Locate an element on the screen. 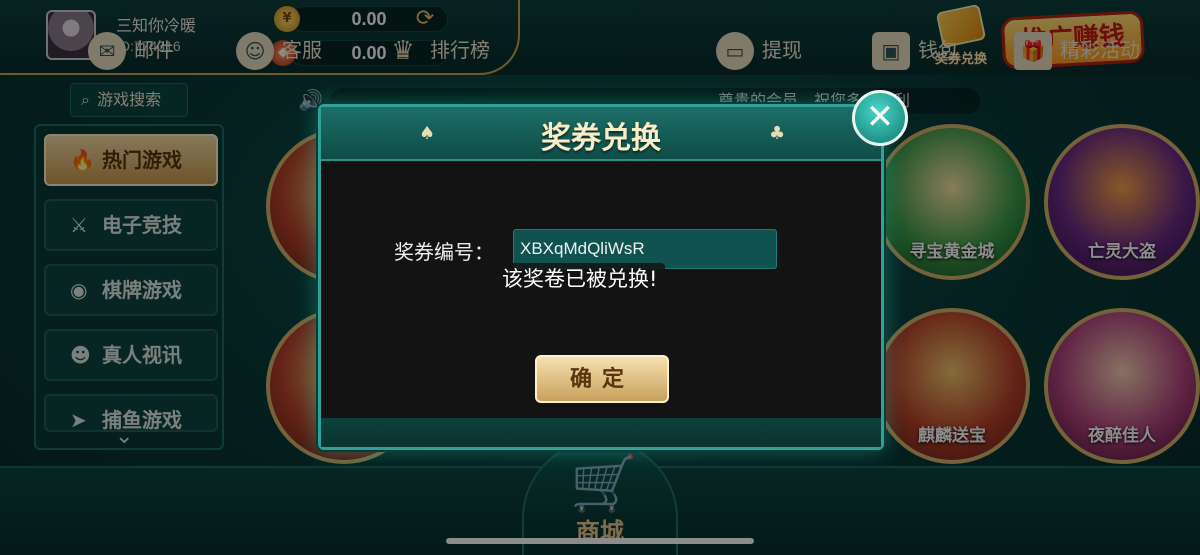 Image resolution: width=1200 pixels, height=555 pixels. dialog-header: ♠ 奖券兑换 ♣ is located at coordinates (601, 134).